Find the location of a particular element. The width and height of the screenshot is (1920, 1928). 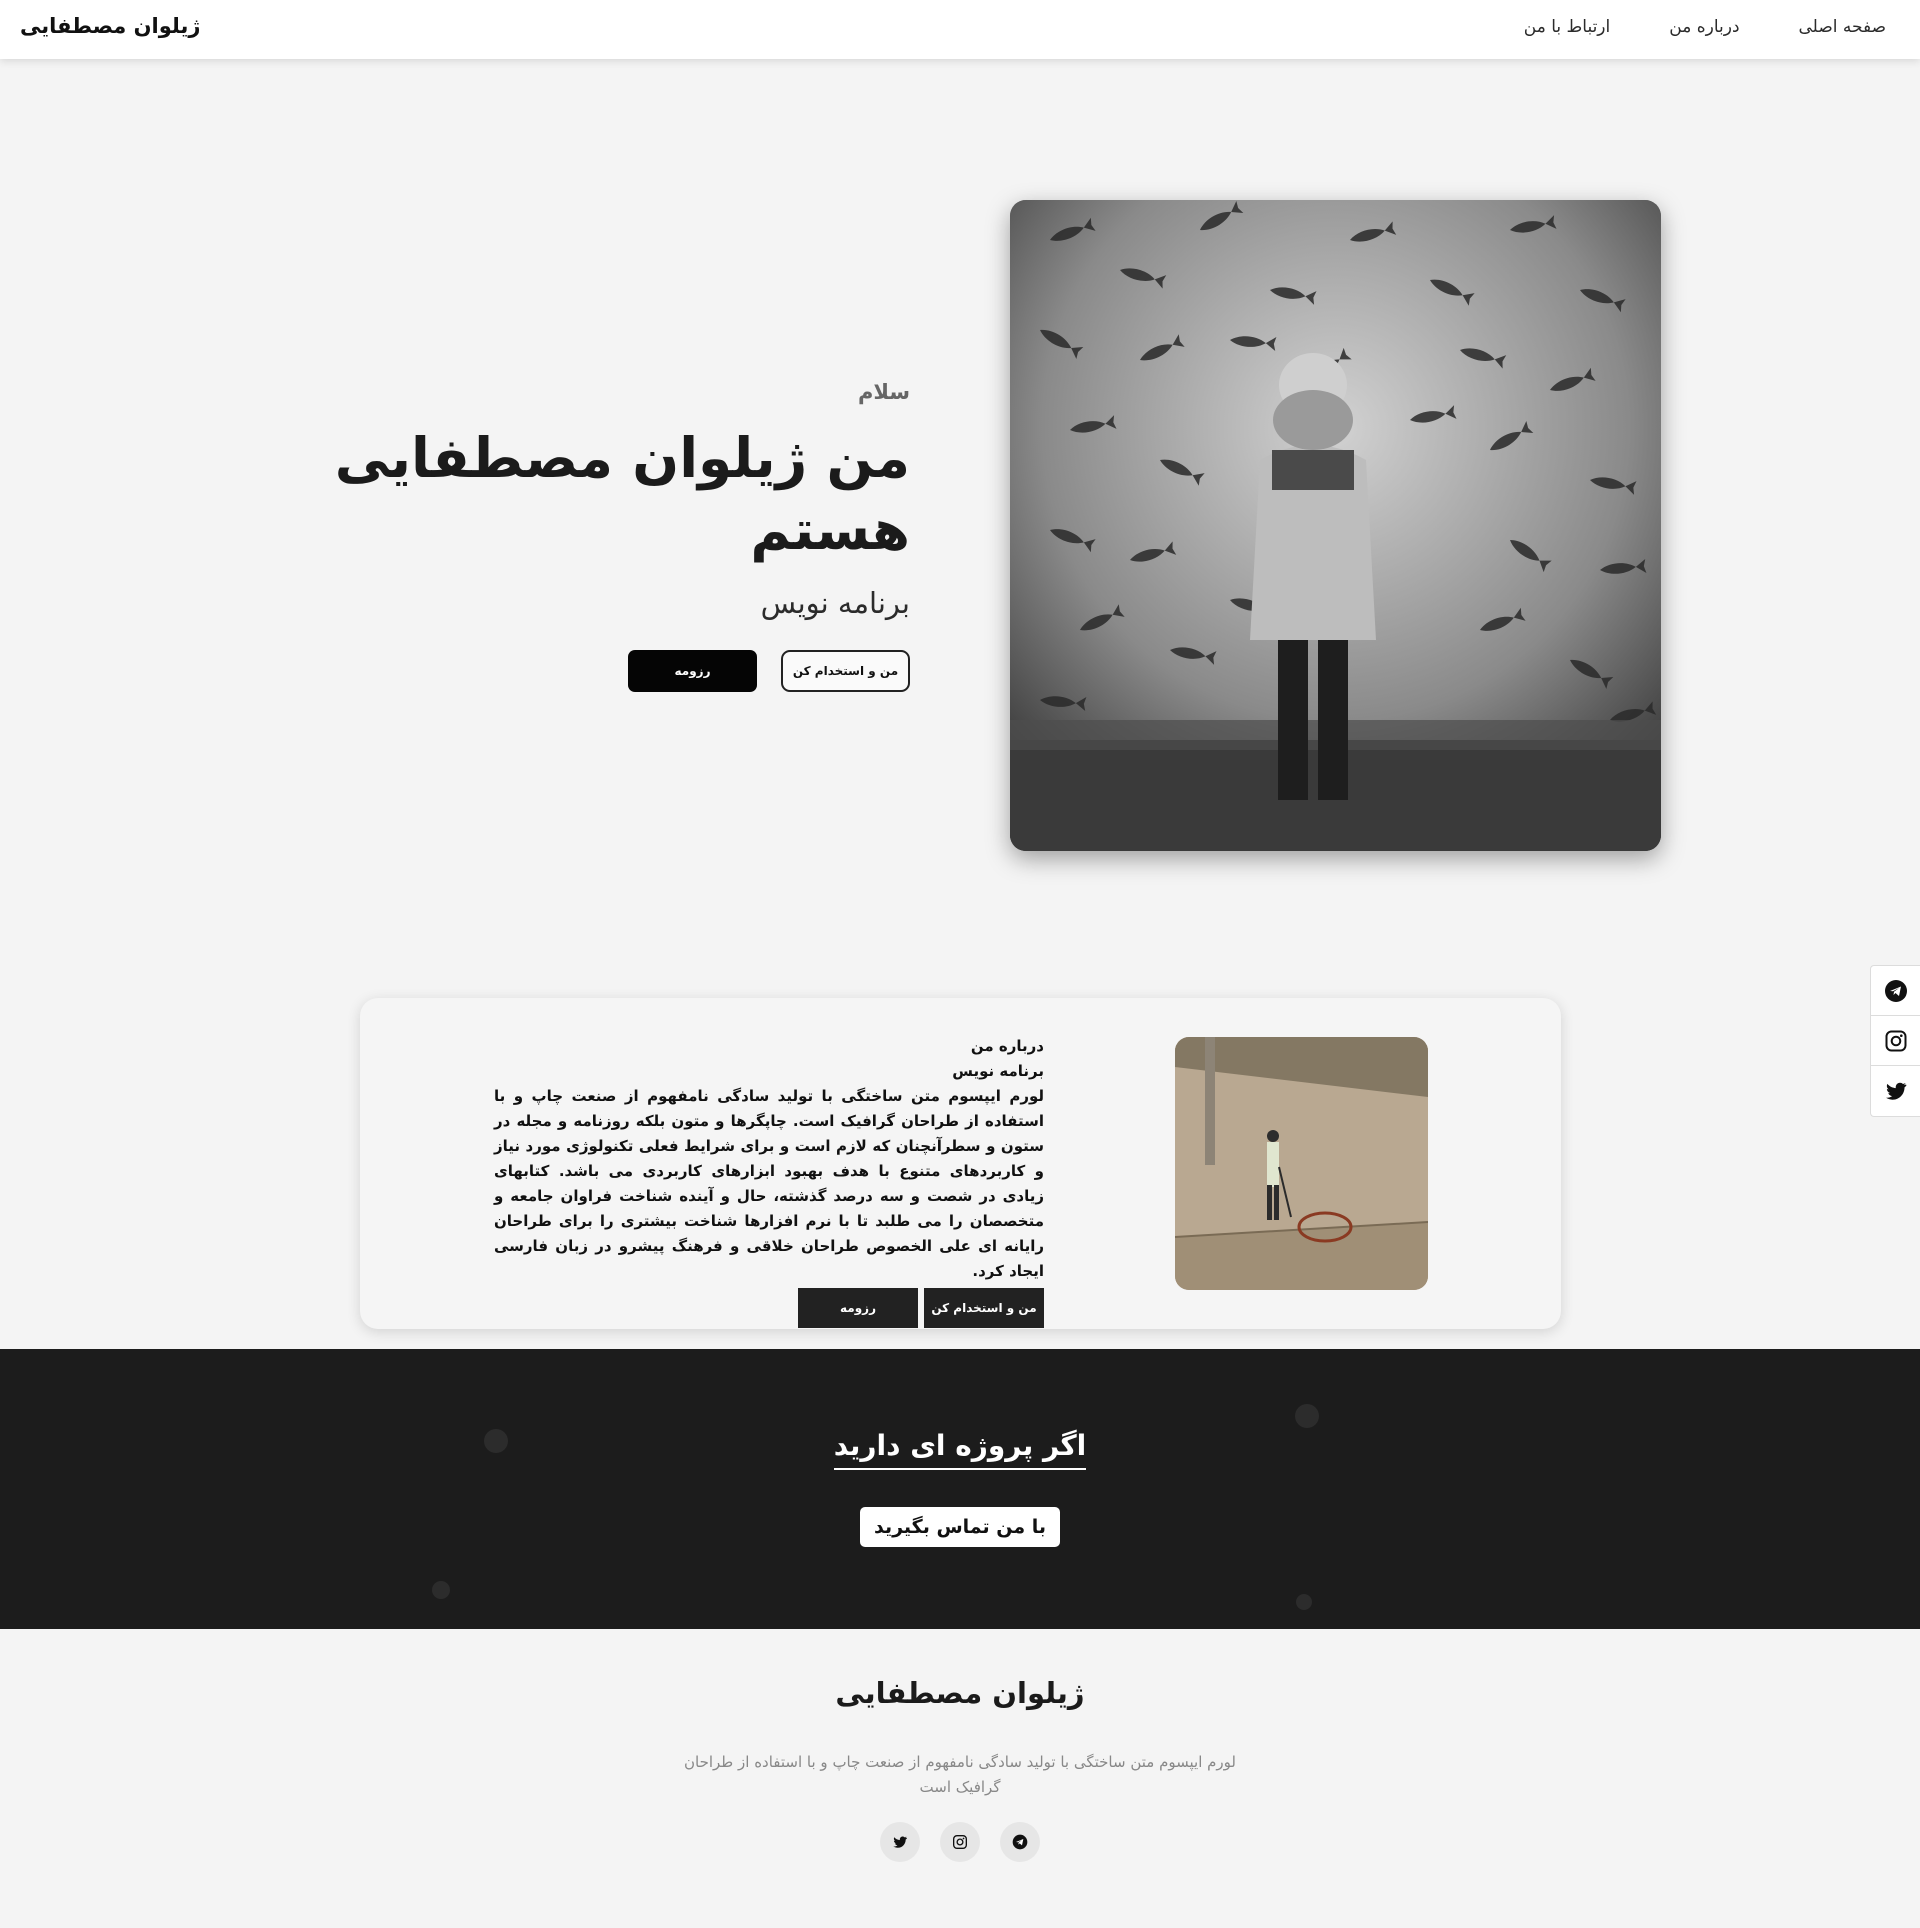

hero-role: برنامه نویس is located at coordinates (835, 603).